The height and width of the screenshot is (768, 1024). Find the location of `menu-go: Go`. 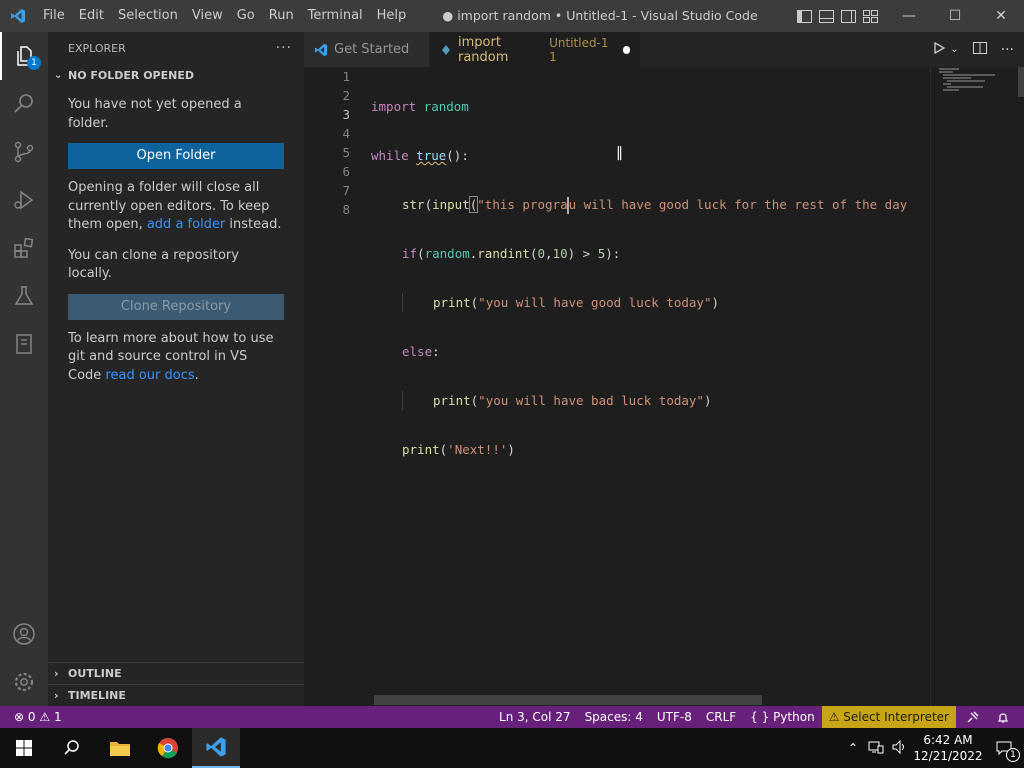

menu-go: Go is located at coordinates (246, 16).